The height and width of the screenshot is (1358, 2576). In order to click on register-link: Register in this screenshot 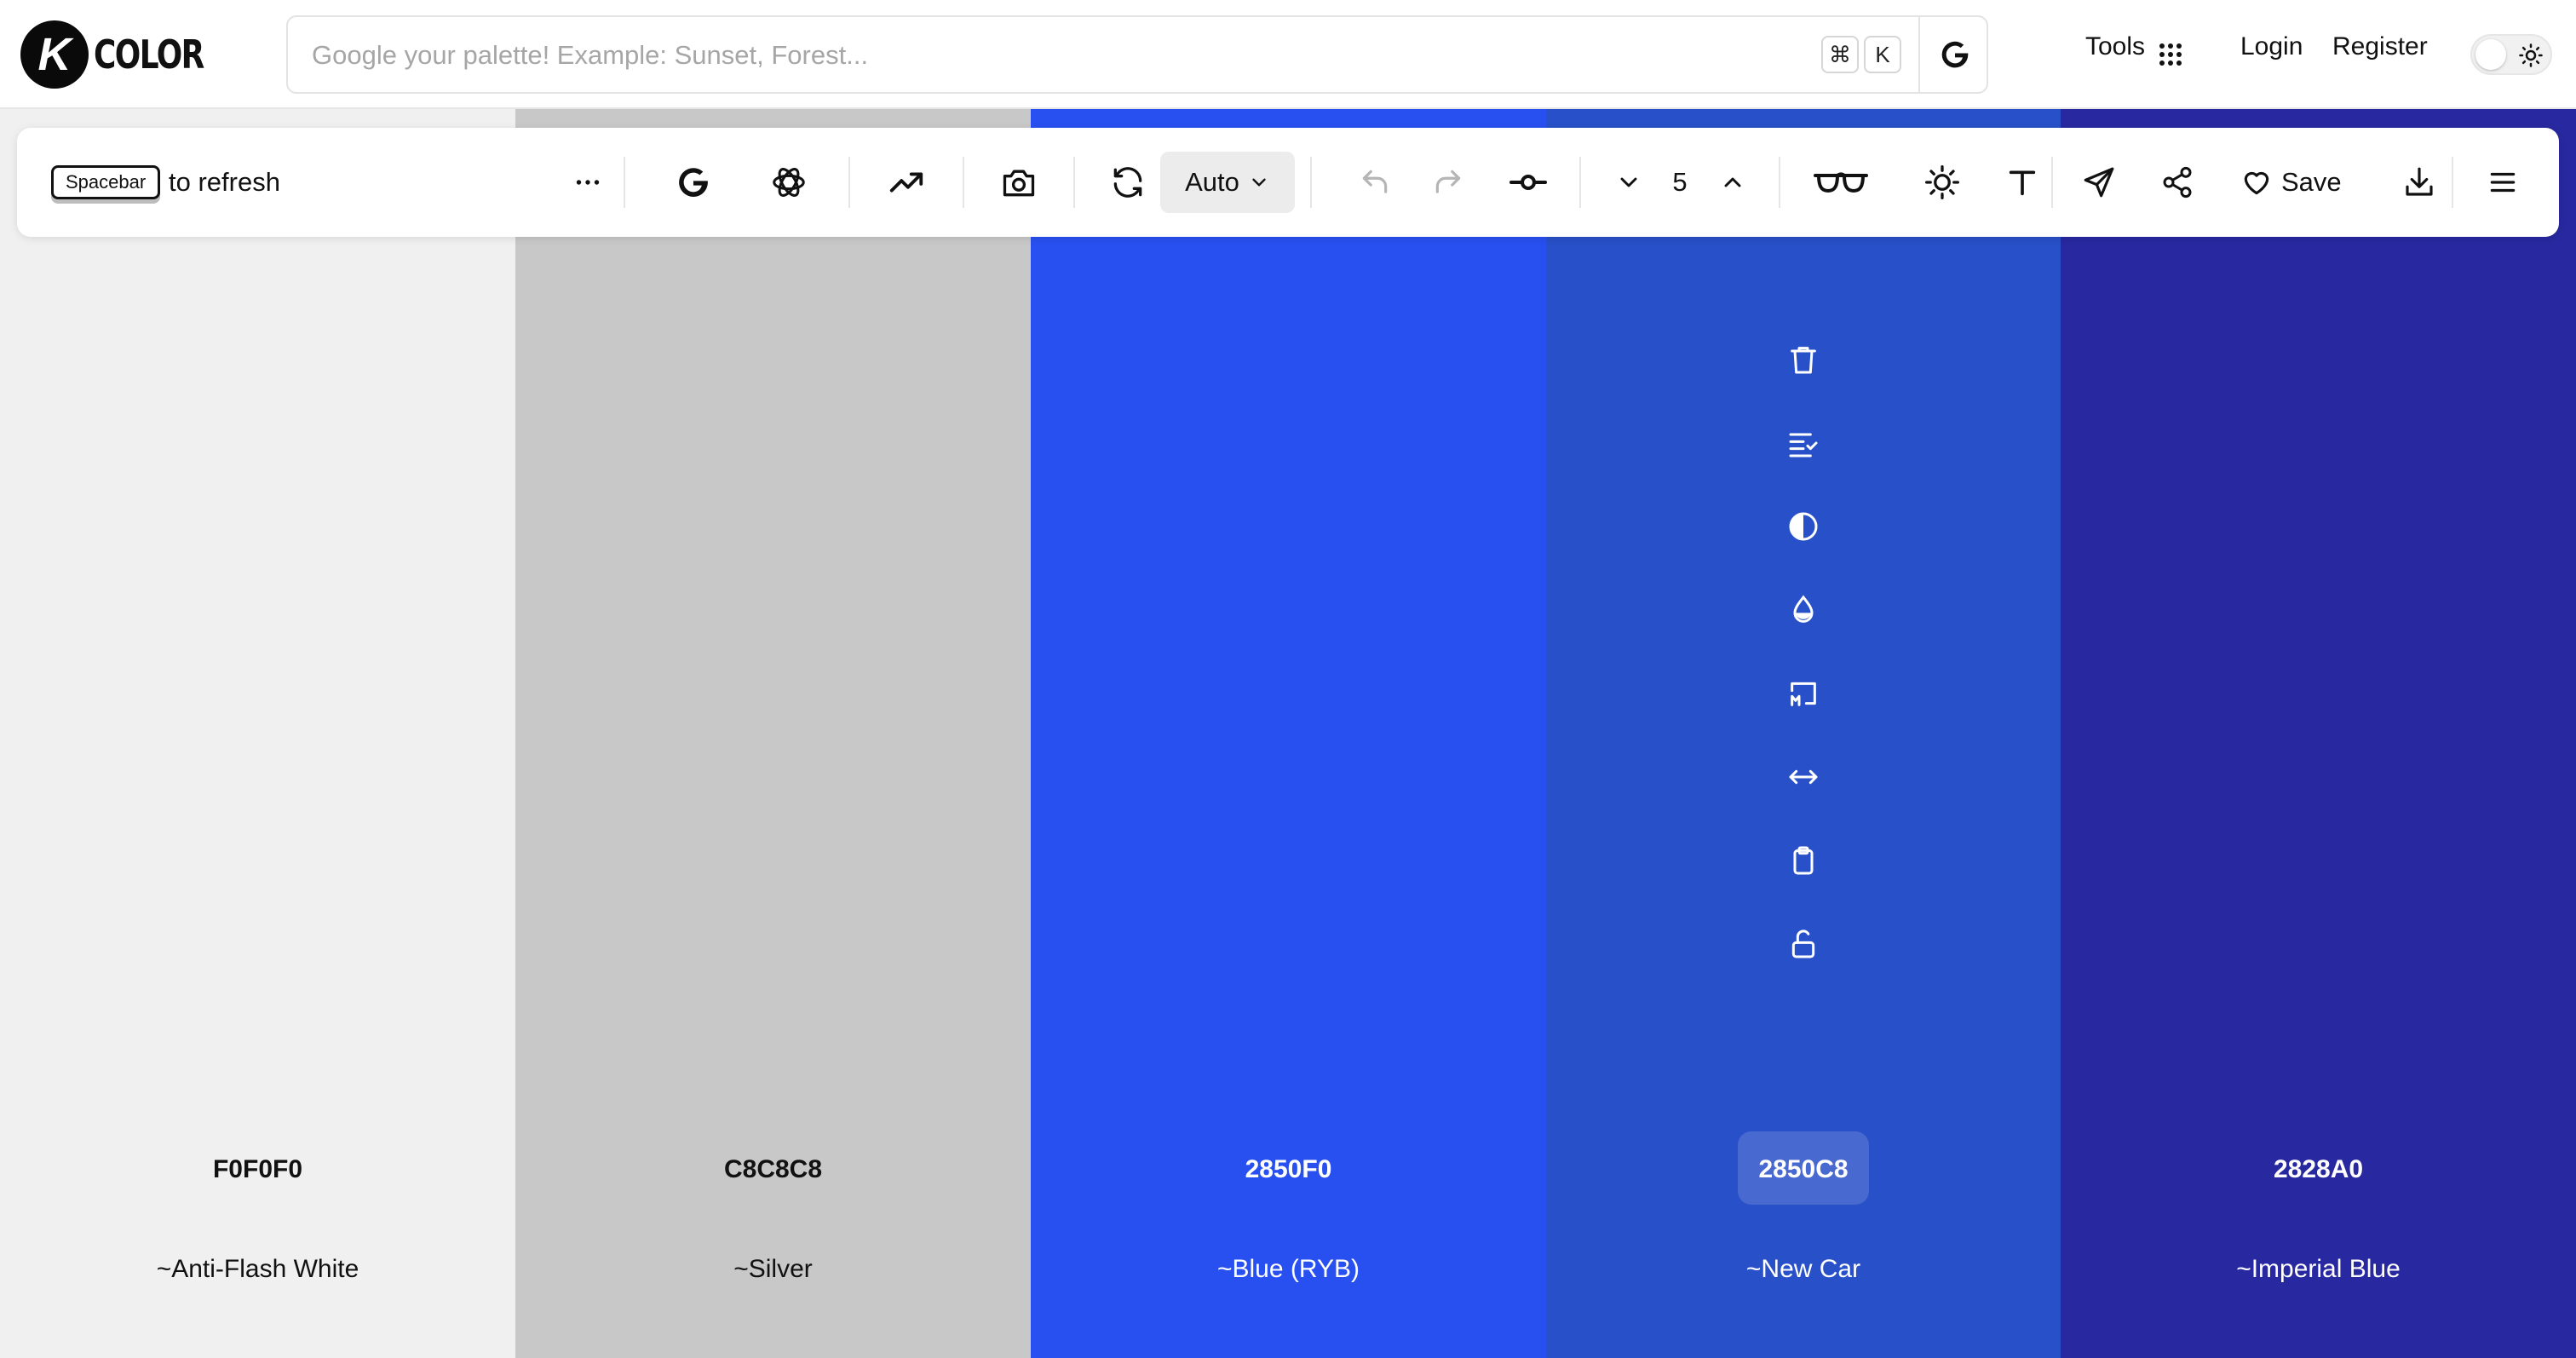, I will do `click(2380, 47)`.